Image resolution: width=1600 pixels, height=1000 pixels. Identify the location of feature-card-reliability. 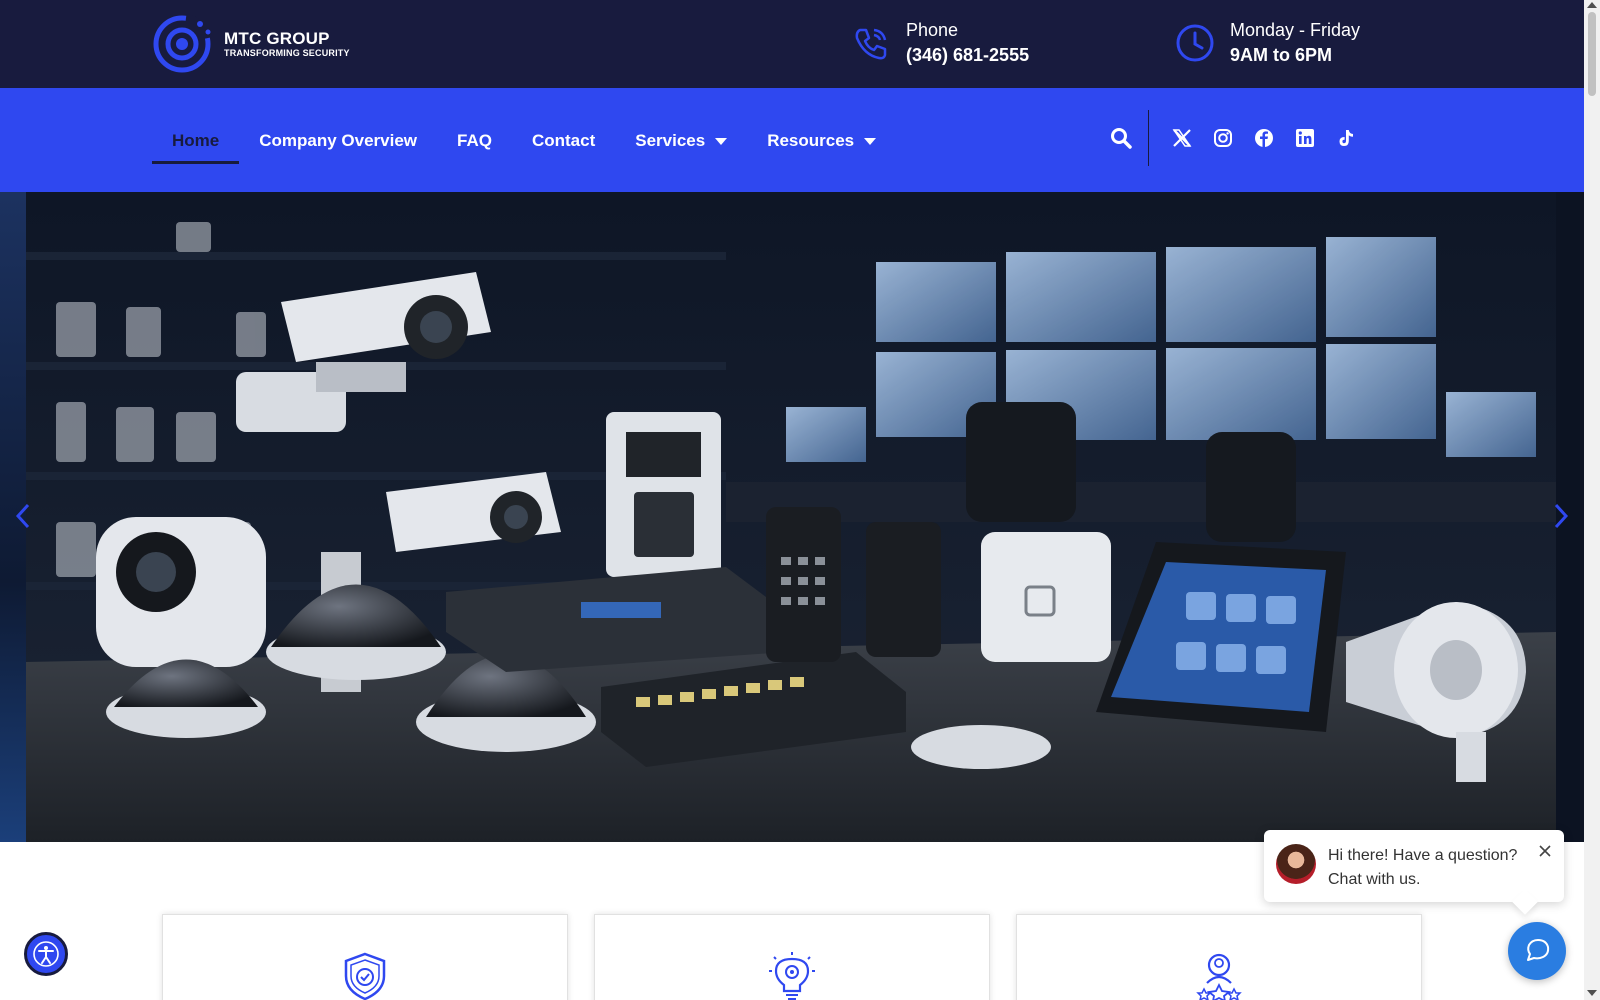
(365, 957).